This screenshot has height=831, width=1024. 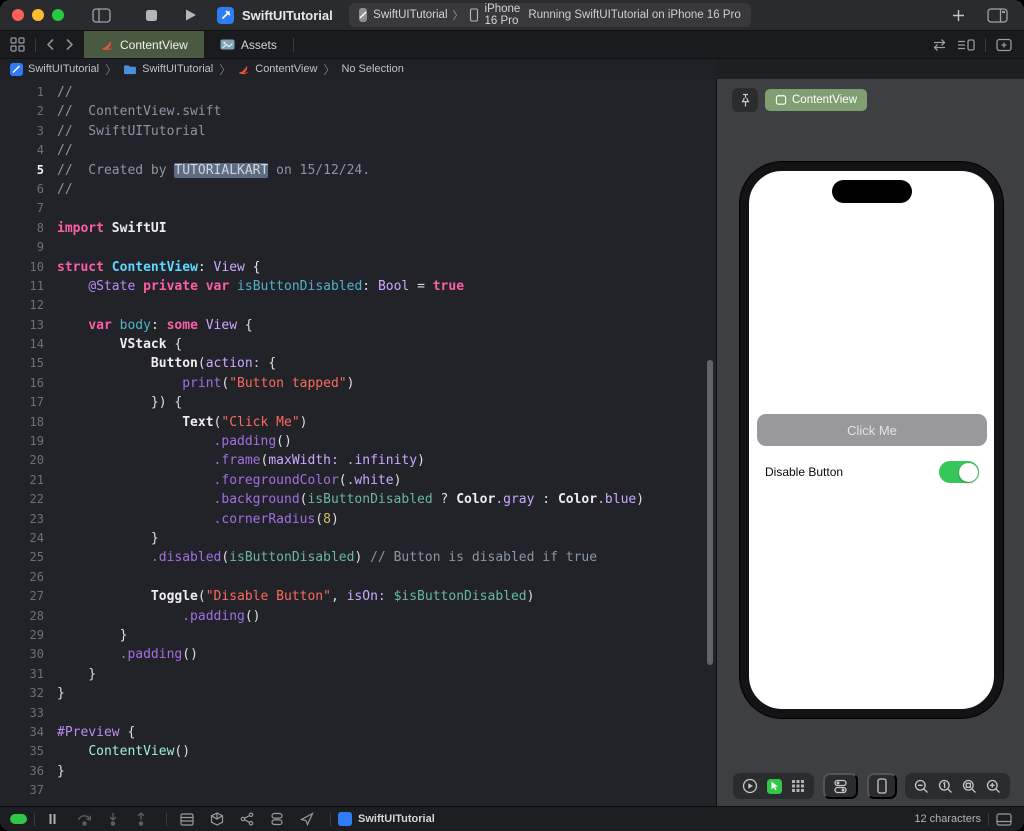 What do you see at coordinates (22, 325) in the screenshot?
I see `line-number: 13` at bounding box center [22, 325].